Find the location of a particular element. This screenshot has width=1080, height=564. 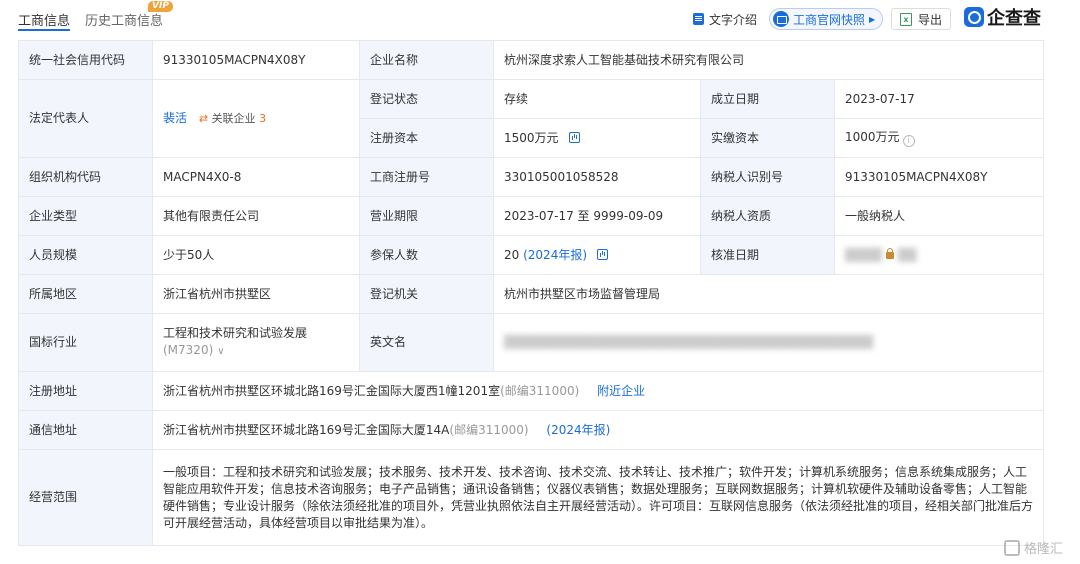

qichacha-logo-icon is located at coordinates (974, 17).